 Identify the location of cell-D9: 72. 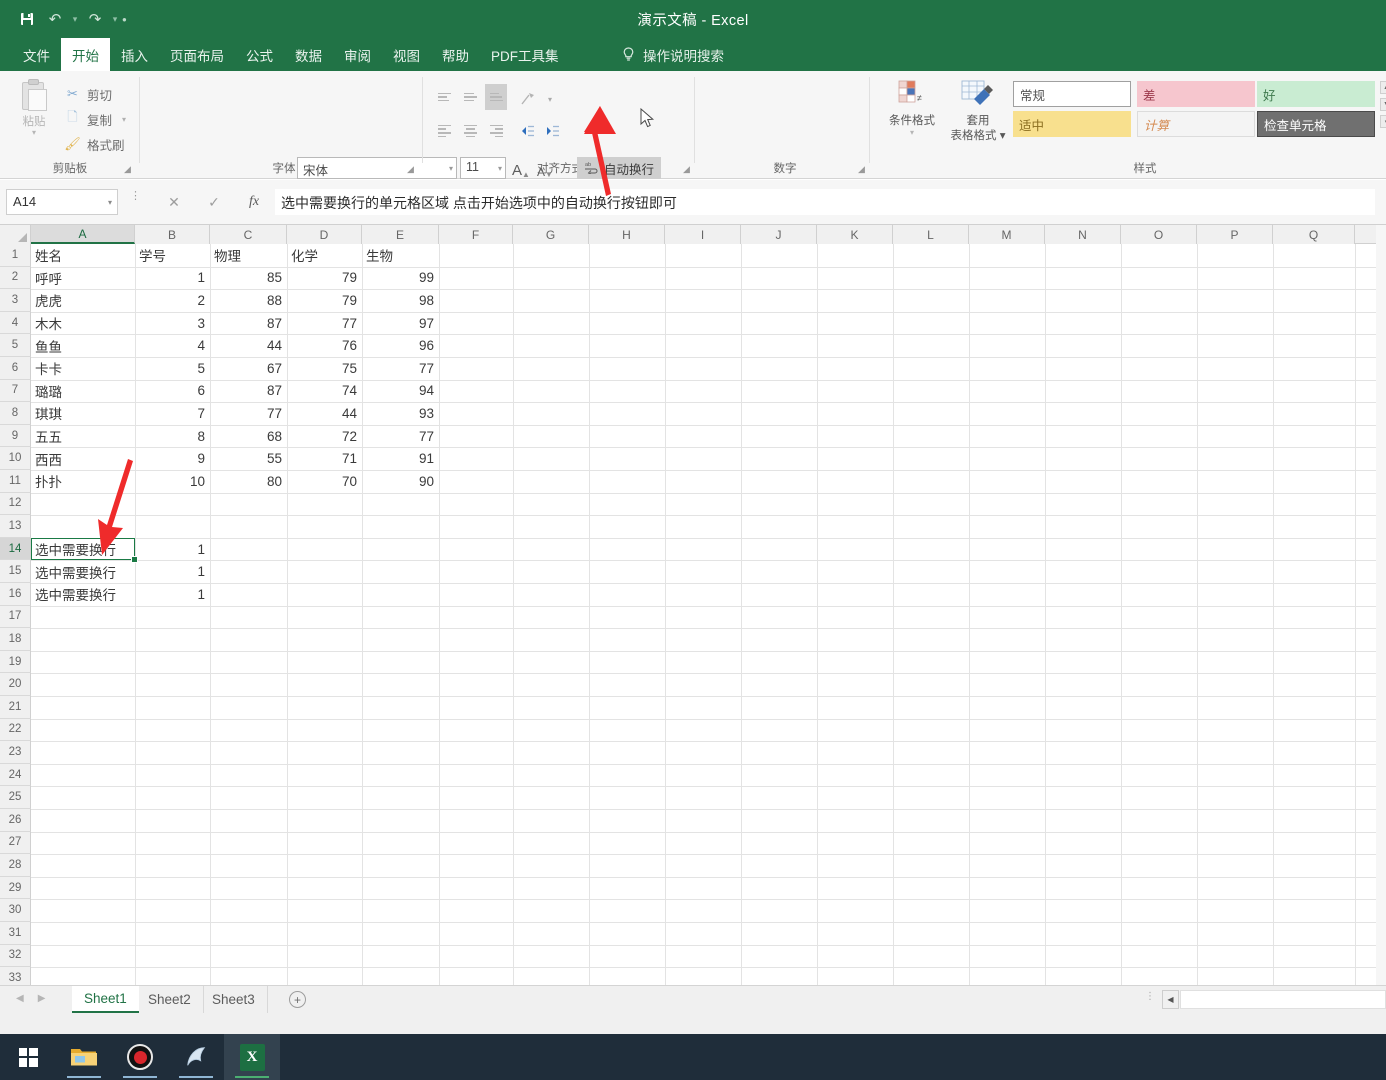
(324, 436).